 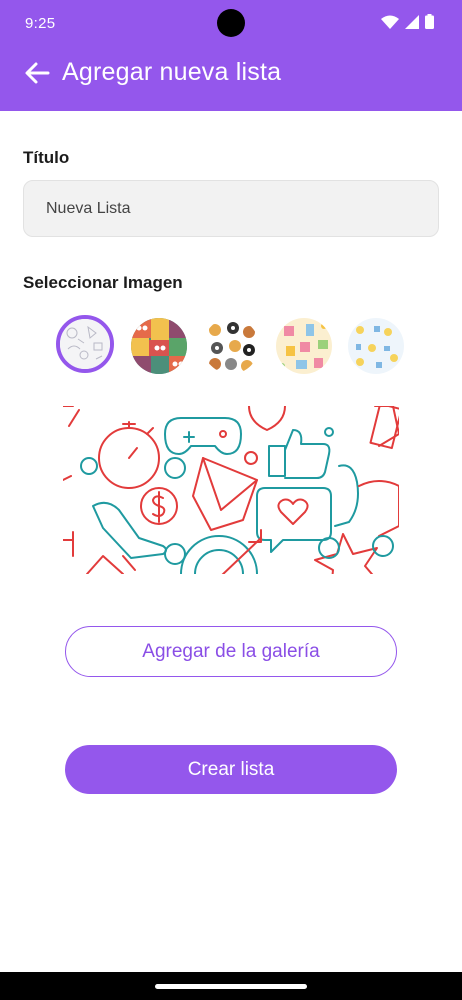 I want to click on app-bar: 9:25 Agregar nueva lista, so click(x=231, y=55).